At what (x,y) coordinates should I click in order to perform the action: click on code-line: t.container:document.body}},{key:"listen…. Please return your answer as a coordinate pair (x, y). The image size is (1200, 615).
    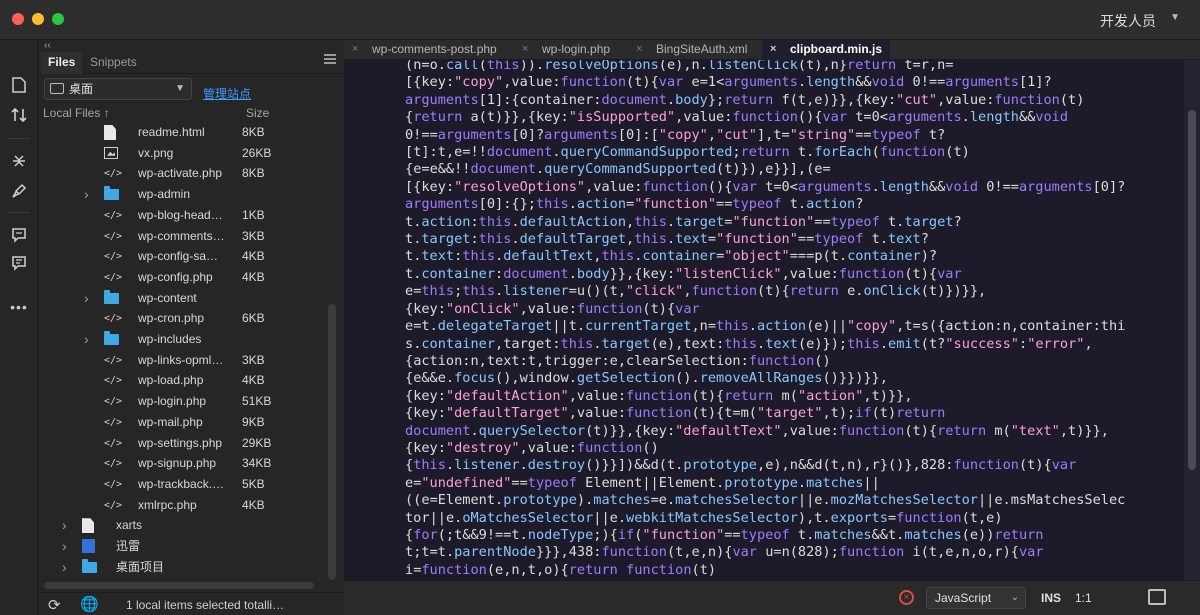
    Looking at the image, I should click on (765, 274).